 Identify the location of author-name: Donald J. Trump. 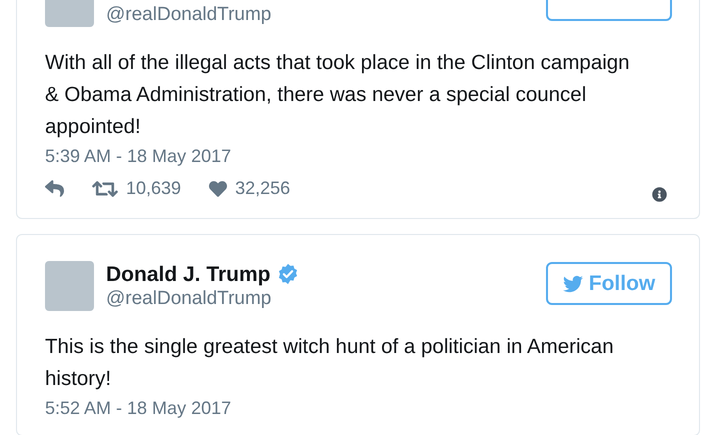
(188, 274).